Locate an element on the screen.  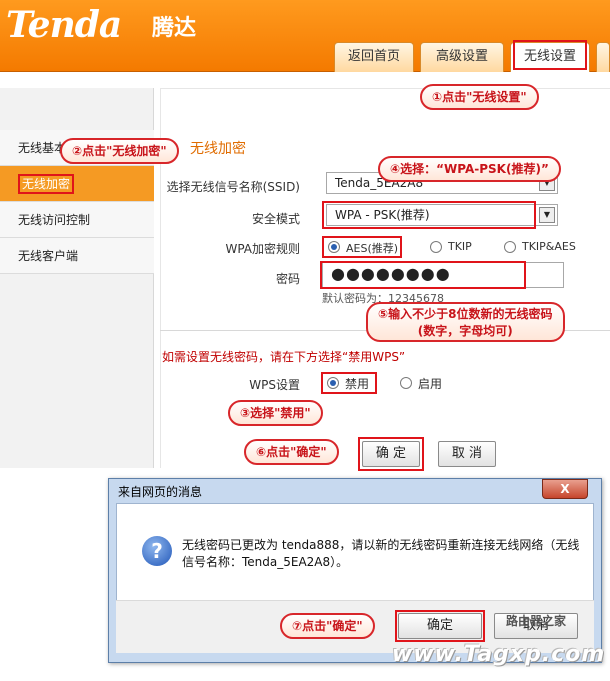
ssid-label: 选择无线信号名称(SSID) is located at coordinates (233, 187).